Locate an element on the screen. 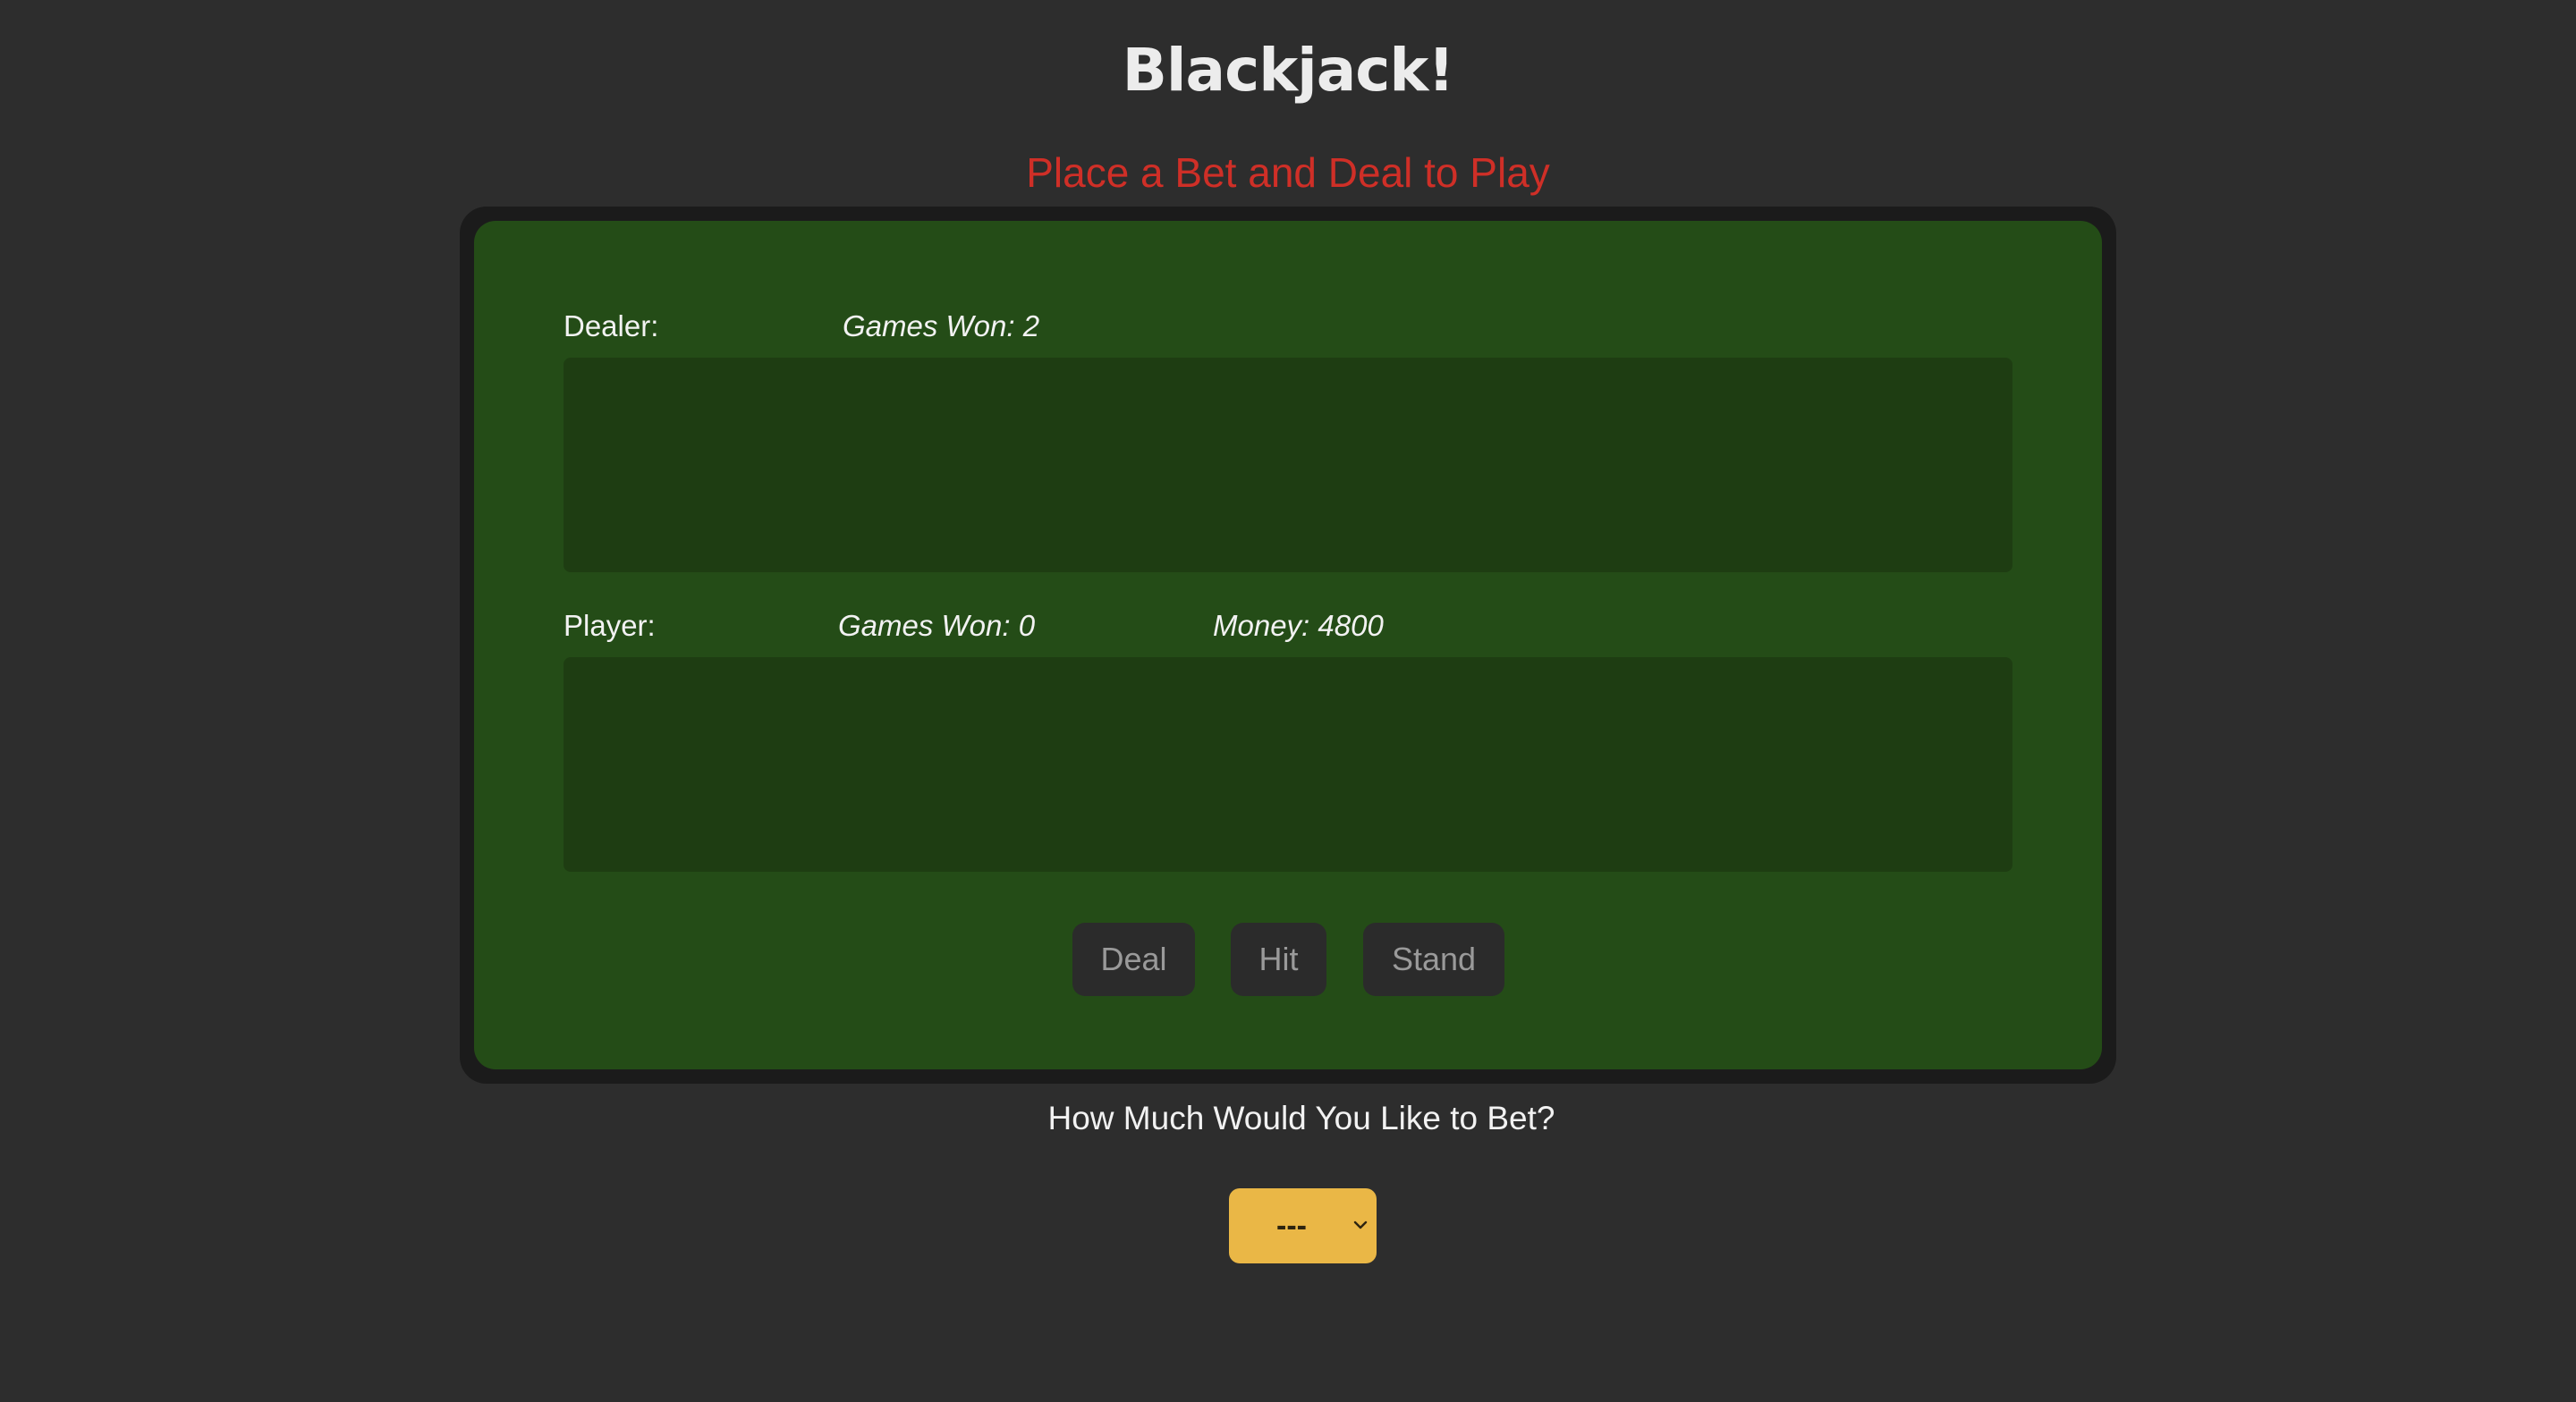 The image size is (2576, 1402). chevron-down-icon is located at coordinates (1360, 1225).